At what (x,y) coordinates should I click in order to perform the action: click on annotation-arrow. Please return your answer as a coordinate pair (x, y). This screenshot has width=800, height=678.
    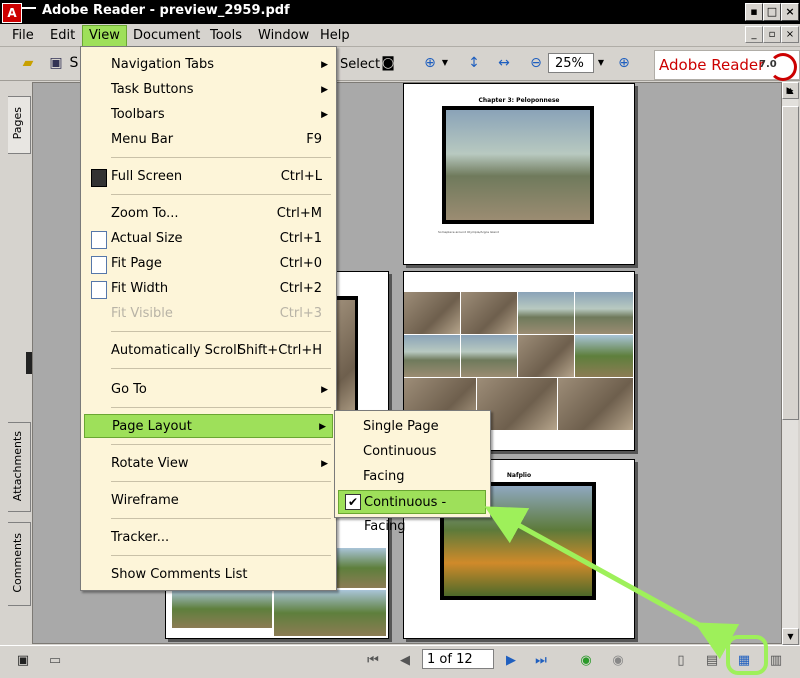
    Looking at the image, I should click on (612, 583).